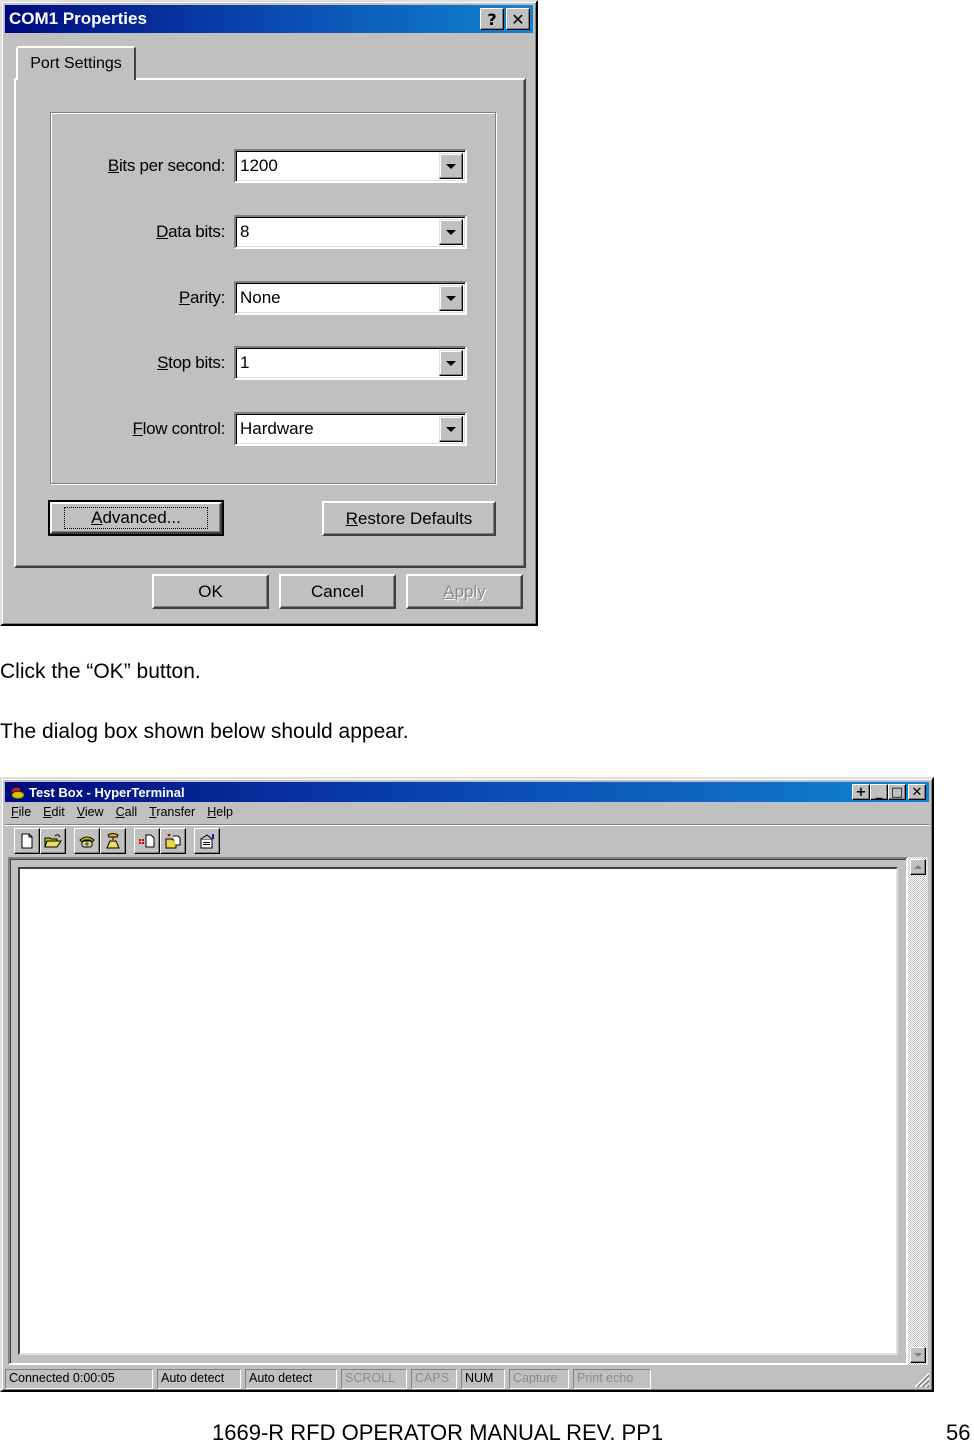 This screenshot has width=974, height=1446. Describe the element at coordinates (190, 231) in the screenshot. I see `data-bits-label: Data bits:` at that location.